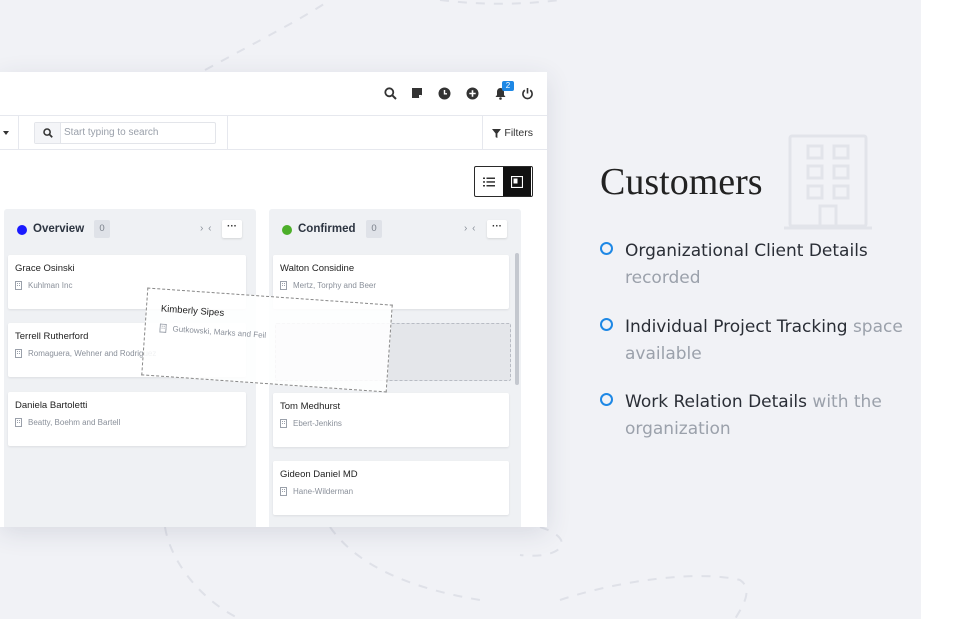 This screenshot has width=968, height=619. I want to click on card-company: Gutkowski, Marks and Feil, so click(213, 331).